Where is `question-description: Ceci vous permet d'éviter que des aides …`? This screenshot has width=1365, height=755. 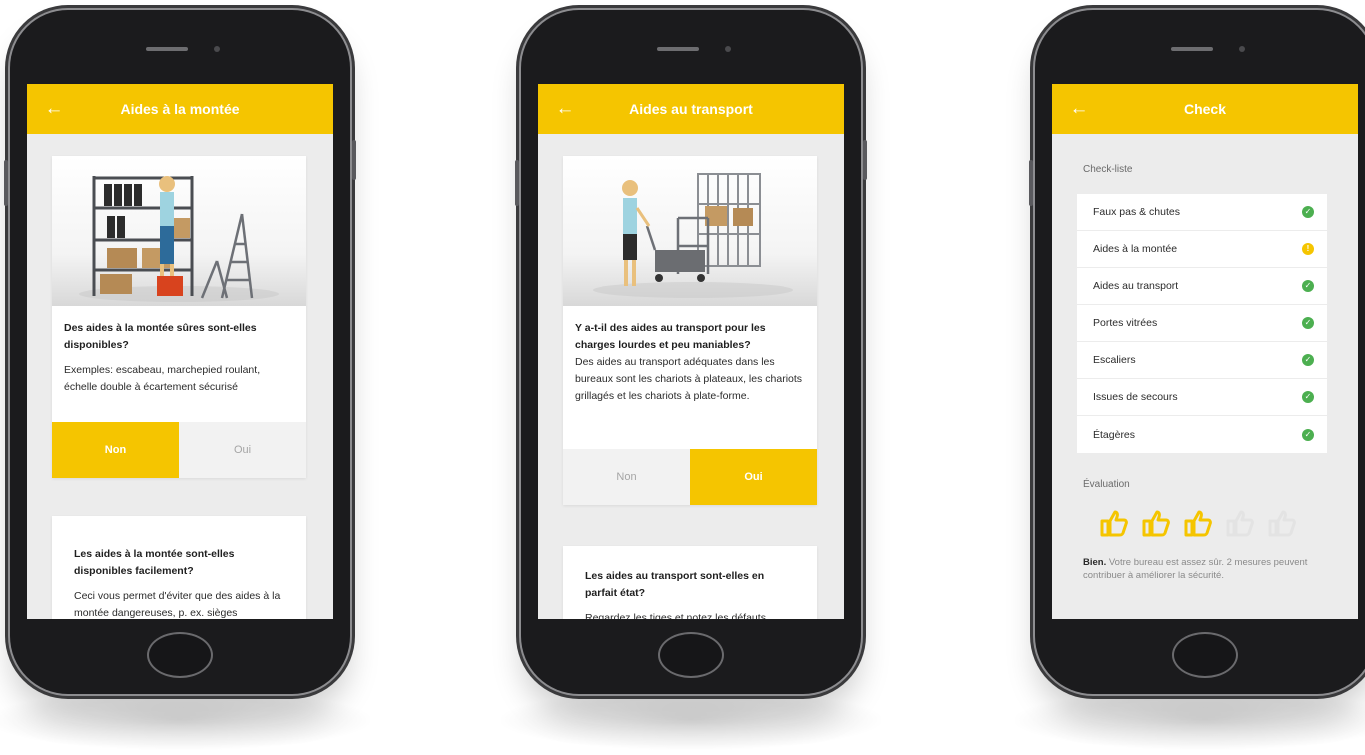
question-description: Ceci vous permet d'éviter que des aides … is located at coordinates (177, 604).